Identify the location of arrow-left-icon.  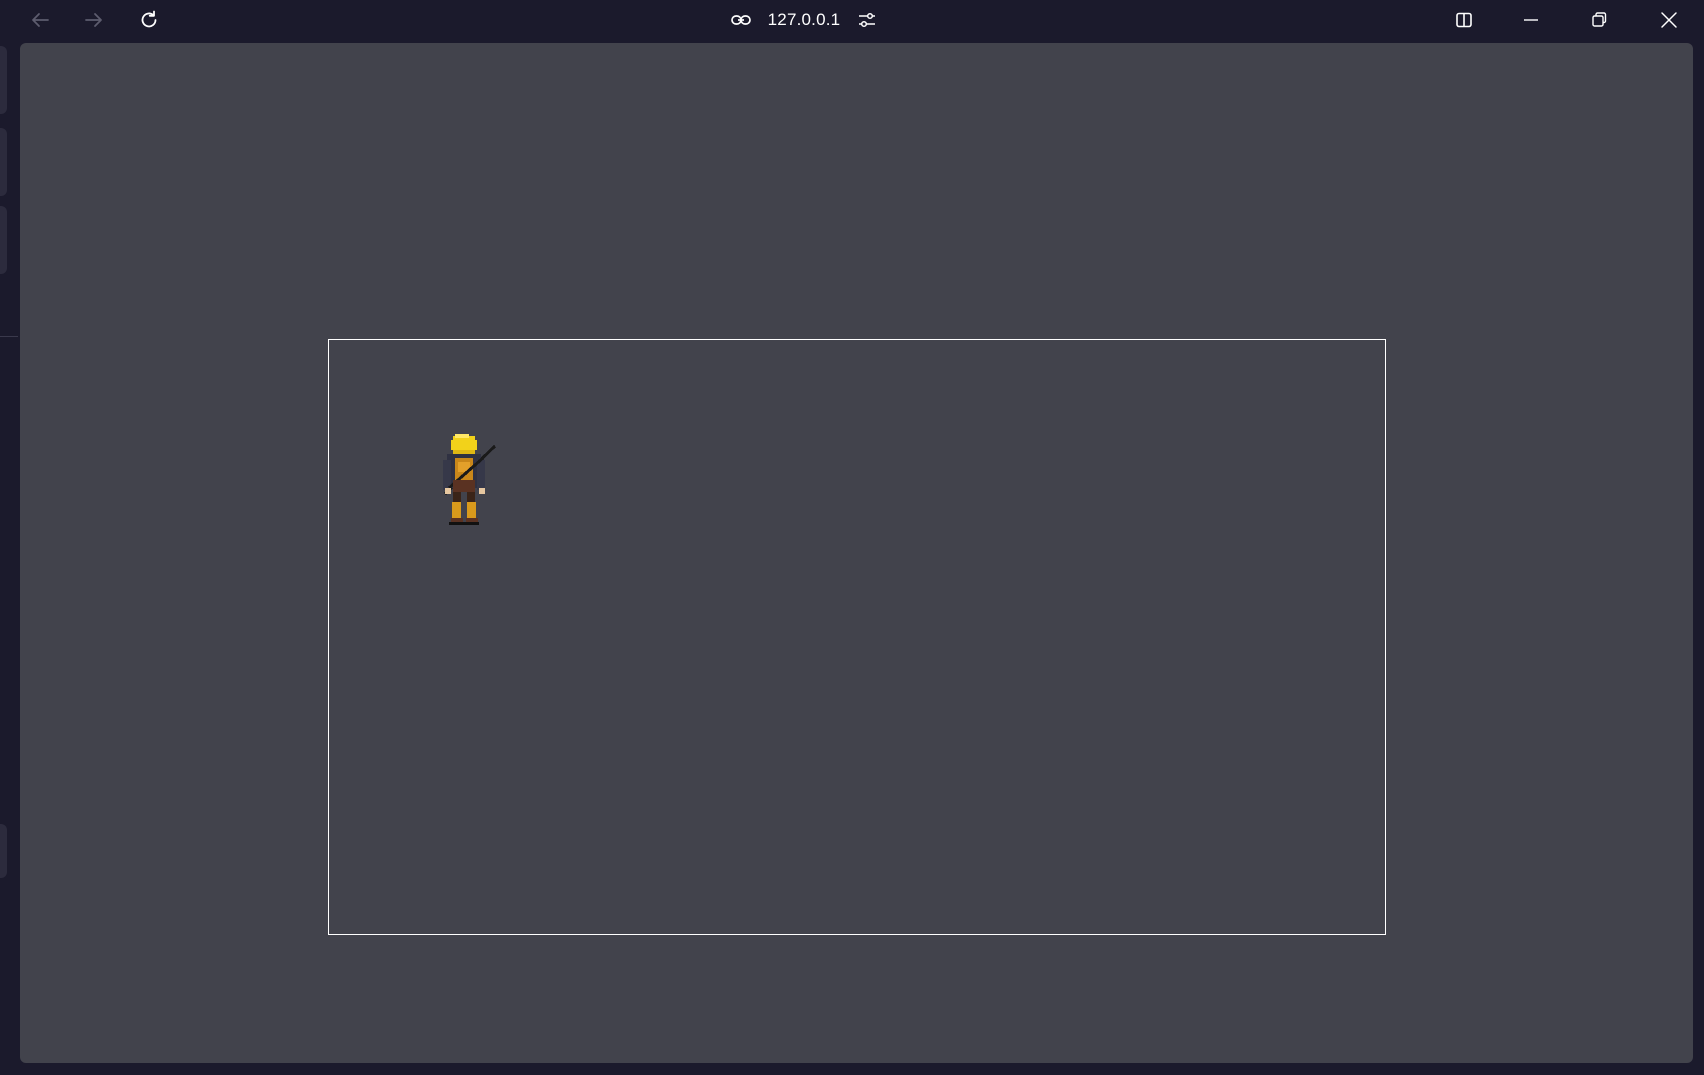
(40, 20).